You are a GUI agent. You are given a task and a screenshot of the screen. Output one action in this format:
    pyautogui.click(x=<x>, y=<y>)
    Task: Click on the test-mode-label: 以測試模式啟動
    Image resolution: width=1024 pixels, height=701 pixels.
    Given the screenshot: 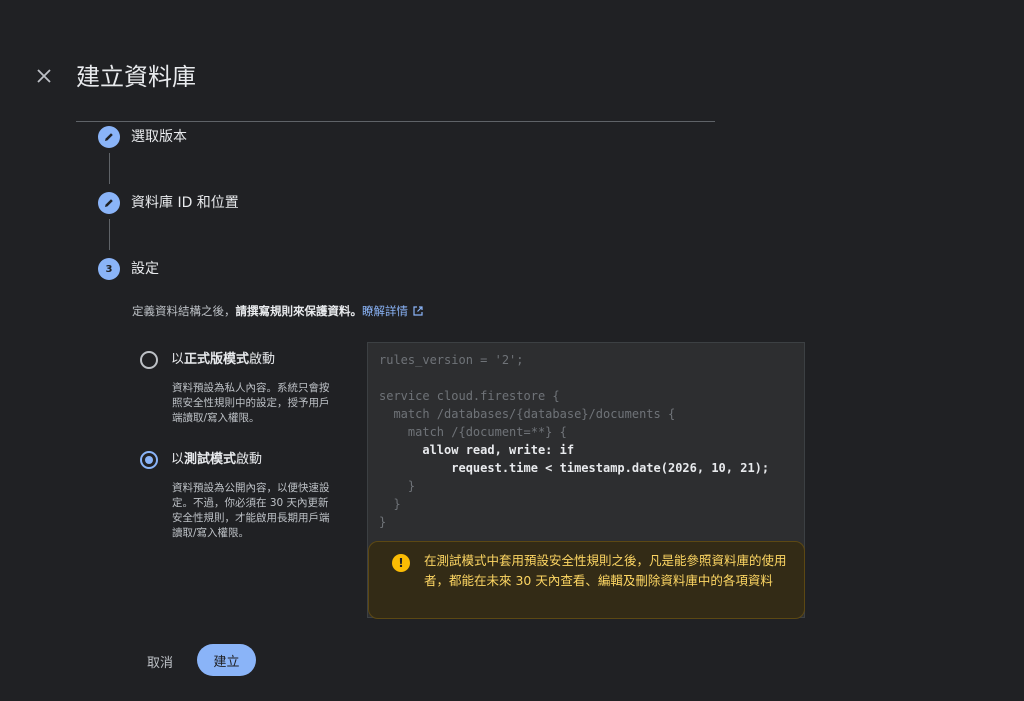 What is the action you would take?
    pyautogui.click(x=216, y=460)
    